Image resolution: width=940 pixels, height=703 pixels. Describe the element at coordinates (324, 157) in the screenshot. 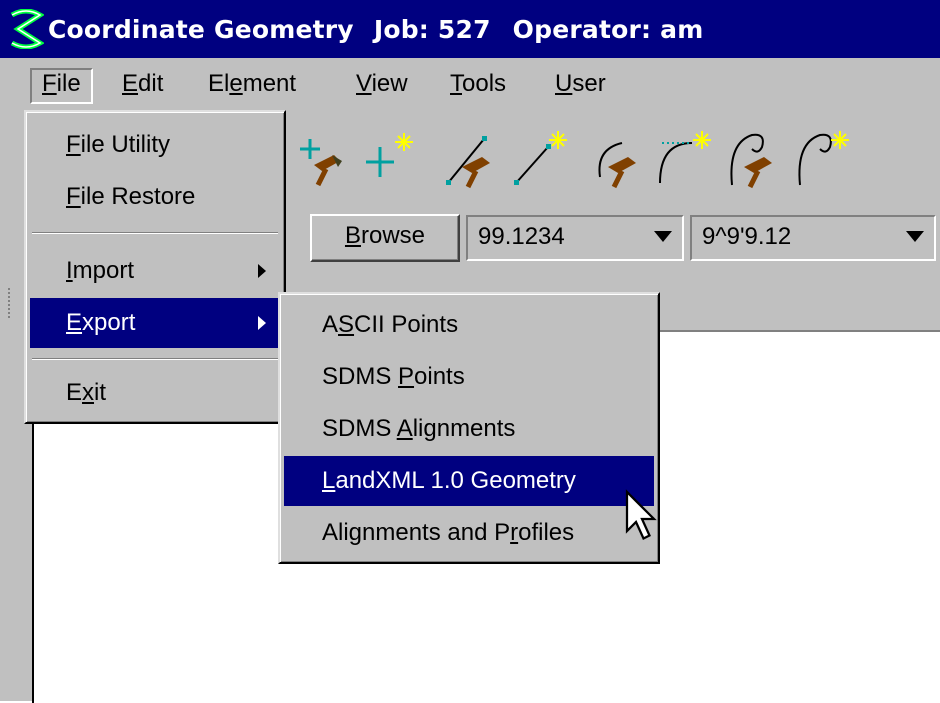

I see `cogo-point-hammer-icon` at that location.